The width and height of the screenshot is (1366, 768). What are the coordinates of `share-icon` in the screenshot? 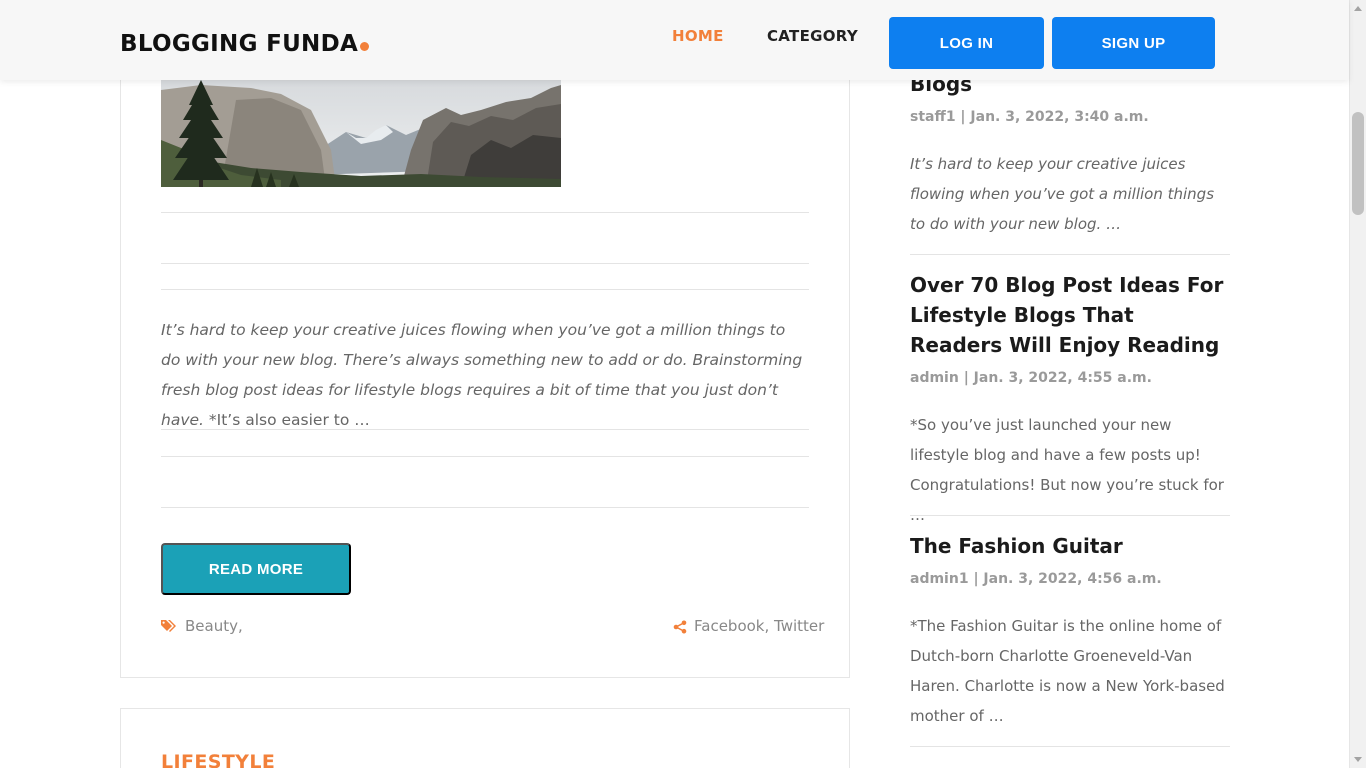 It's located at (680, 629).